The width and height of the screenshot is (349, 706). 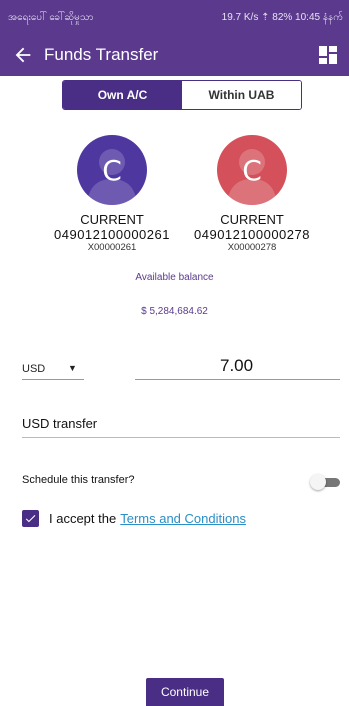 What do you see at coordinates (34, 368) in the screenshot?
I see `currency-value: USD` at bounding box center [34, 368].